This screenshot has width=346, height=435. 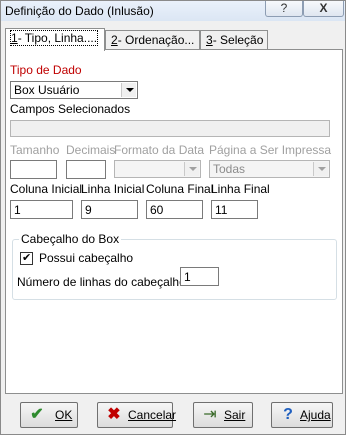 I want to click on ajuda-button: ? Ajuda, so click(x=302, y=415).